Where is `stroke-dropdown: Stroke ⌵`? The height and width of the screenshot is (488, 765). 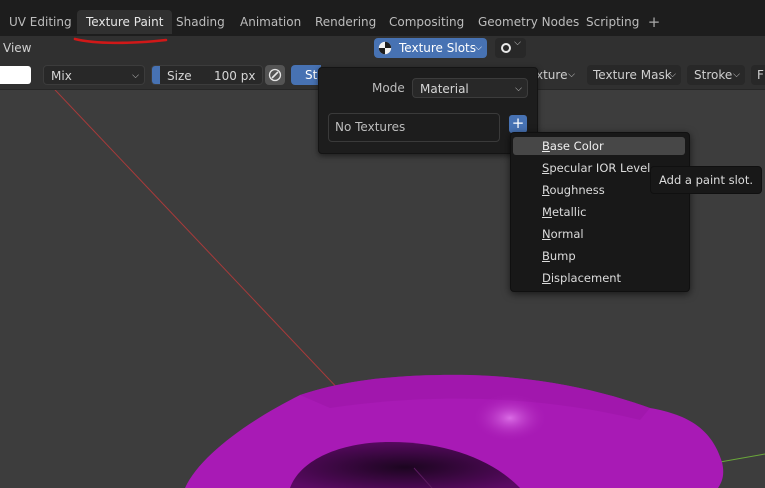
stroke-dropdown: Stroke ⌵ is located at coordinates (716, 75).